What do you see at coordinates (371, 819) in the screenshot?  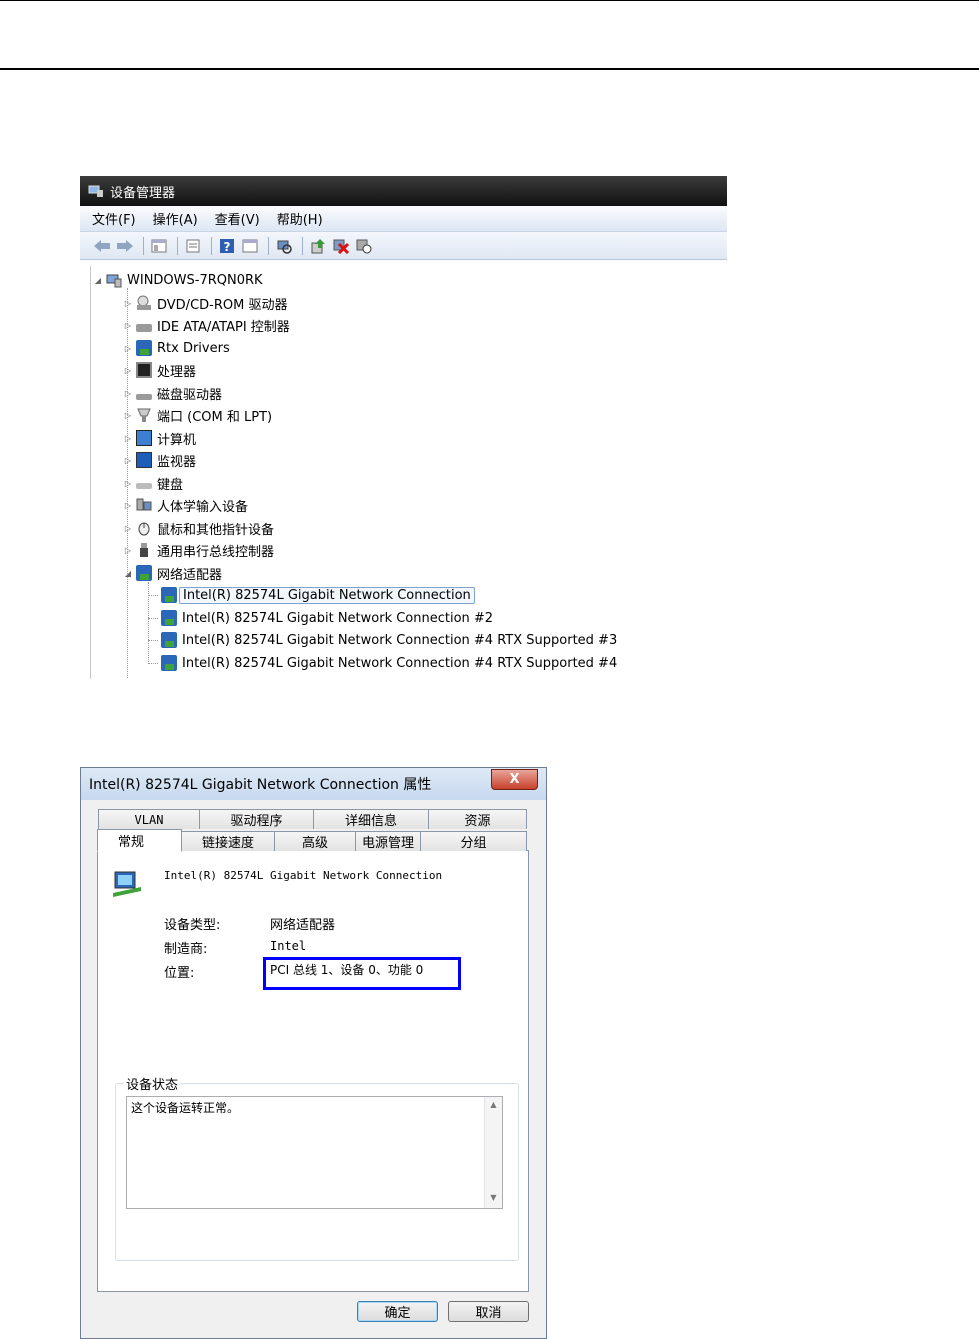 I see `tab-details: 详细信息` at bounding box center [371, 819].